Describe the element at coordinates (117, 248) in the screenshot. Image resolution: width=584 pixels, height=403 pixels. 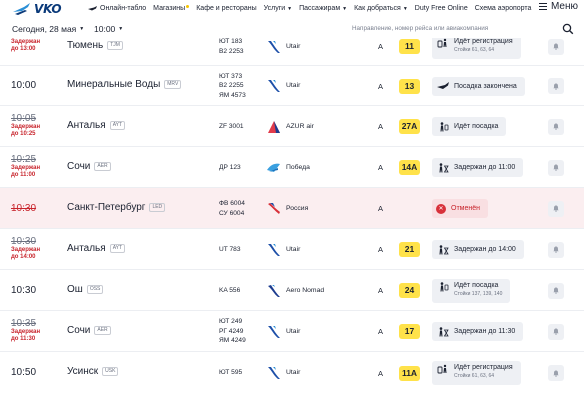
I see `airport-code-badge: AYT` at that location.